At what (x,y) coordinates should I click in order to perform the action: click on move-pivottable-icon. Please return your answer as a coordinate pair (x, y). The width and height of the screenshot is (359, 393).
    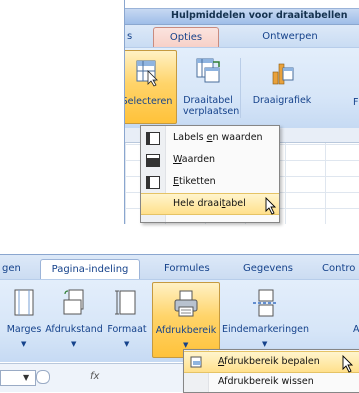
    Looking at the image, I should click on (208, 70).